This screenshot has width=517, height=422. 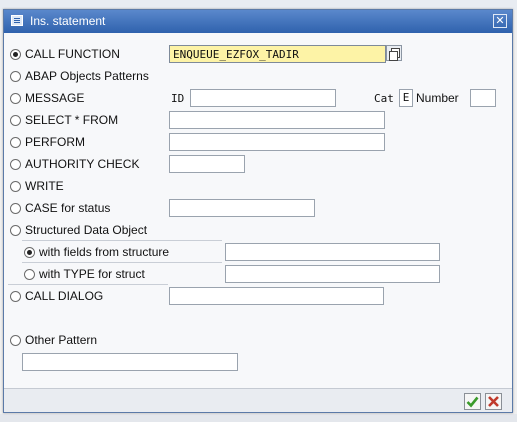 I want to click on authority-check-input, so click(x=207, y=164).